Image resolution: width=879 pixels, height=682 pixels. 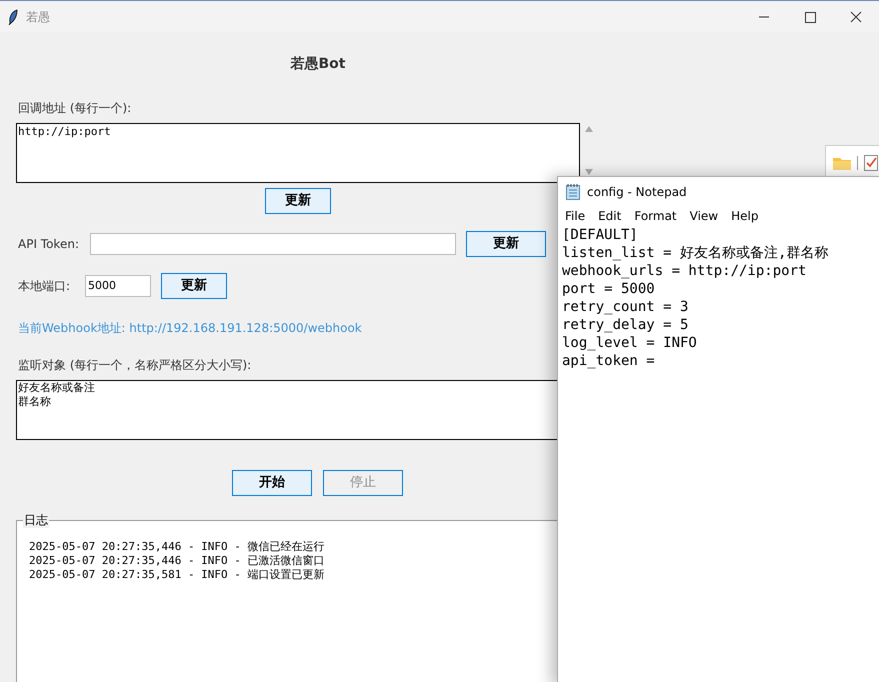 What do you see at coordinates (135, 365) in the screenshot?
I see `listen-label: 监听对象 (每行一个，名称严格区分大小写):` at bounding box center [135, 365].